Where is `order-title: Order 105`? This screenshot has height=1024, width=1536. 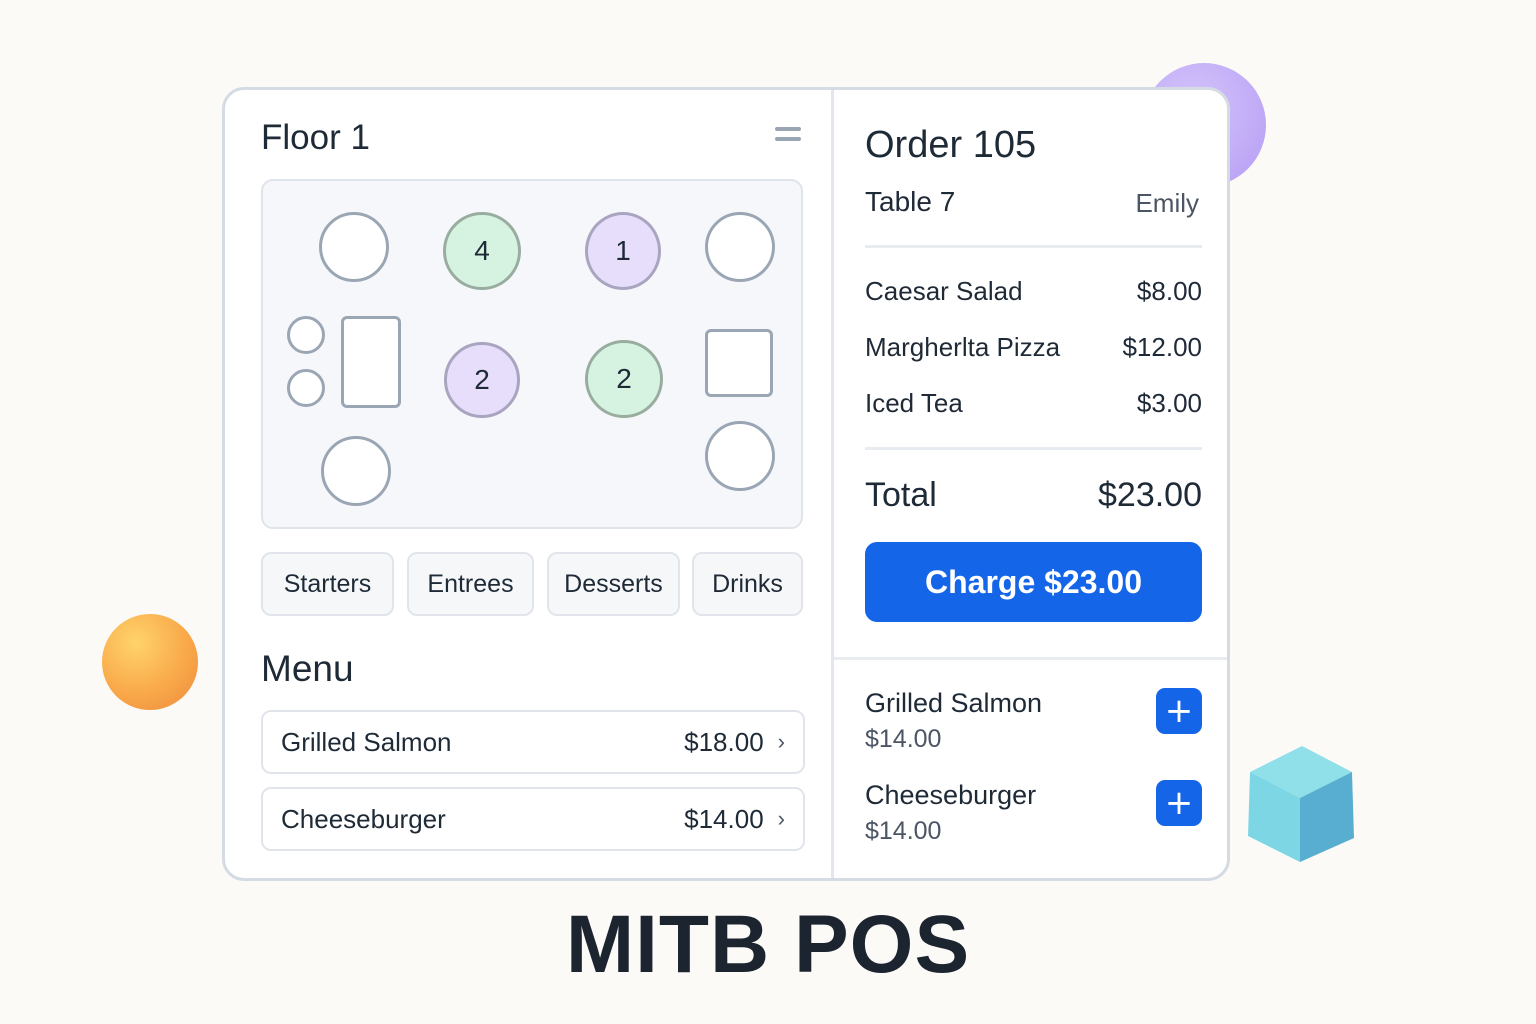 order-title: Order 105 is located at coordinates (951, 145).